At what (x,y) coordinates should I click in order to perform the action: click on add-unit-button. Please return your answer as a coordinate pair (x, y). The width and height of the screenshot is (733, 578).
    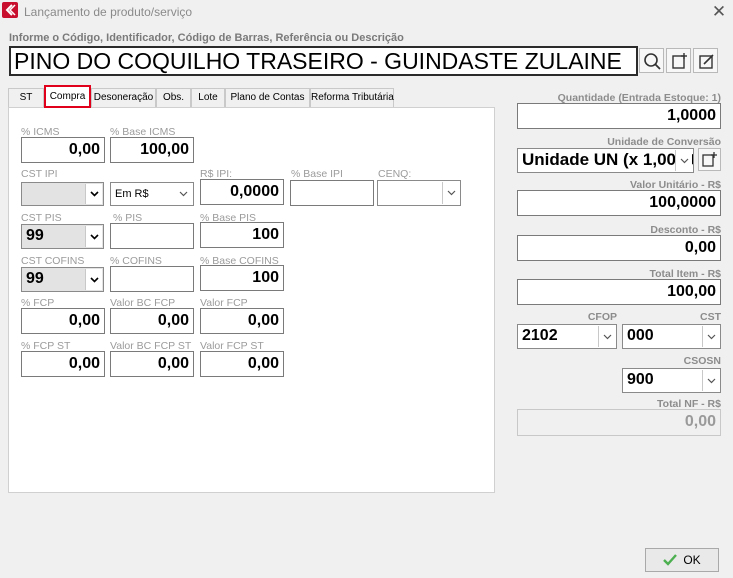
    Looking at the image, I should click on (709, 159).